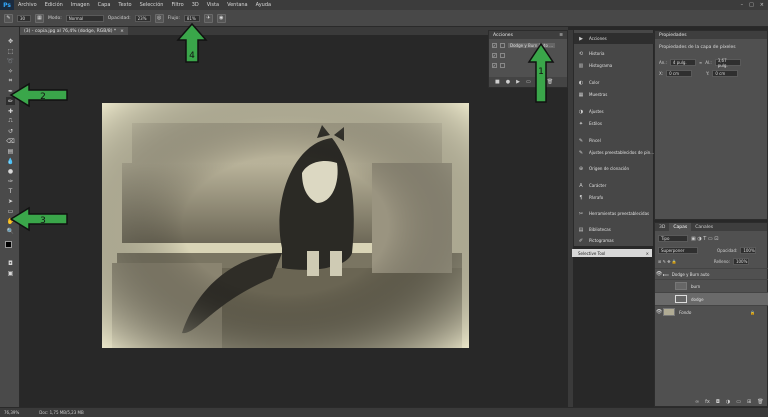 Image resolution: width=768 pixels, height=417 pixels. I want to click on layer-row-dodge: dodge, so click(711, 298).